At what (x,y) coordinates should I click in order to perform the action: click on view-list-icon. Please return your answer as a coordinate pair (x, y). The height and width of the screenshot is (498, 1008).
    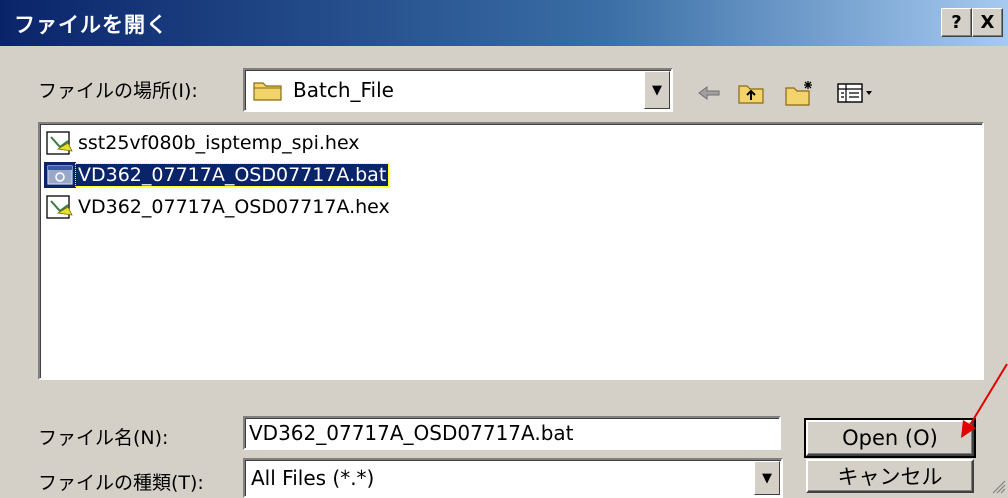
    Looking at the image, I should click on (857, 95).